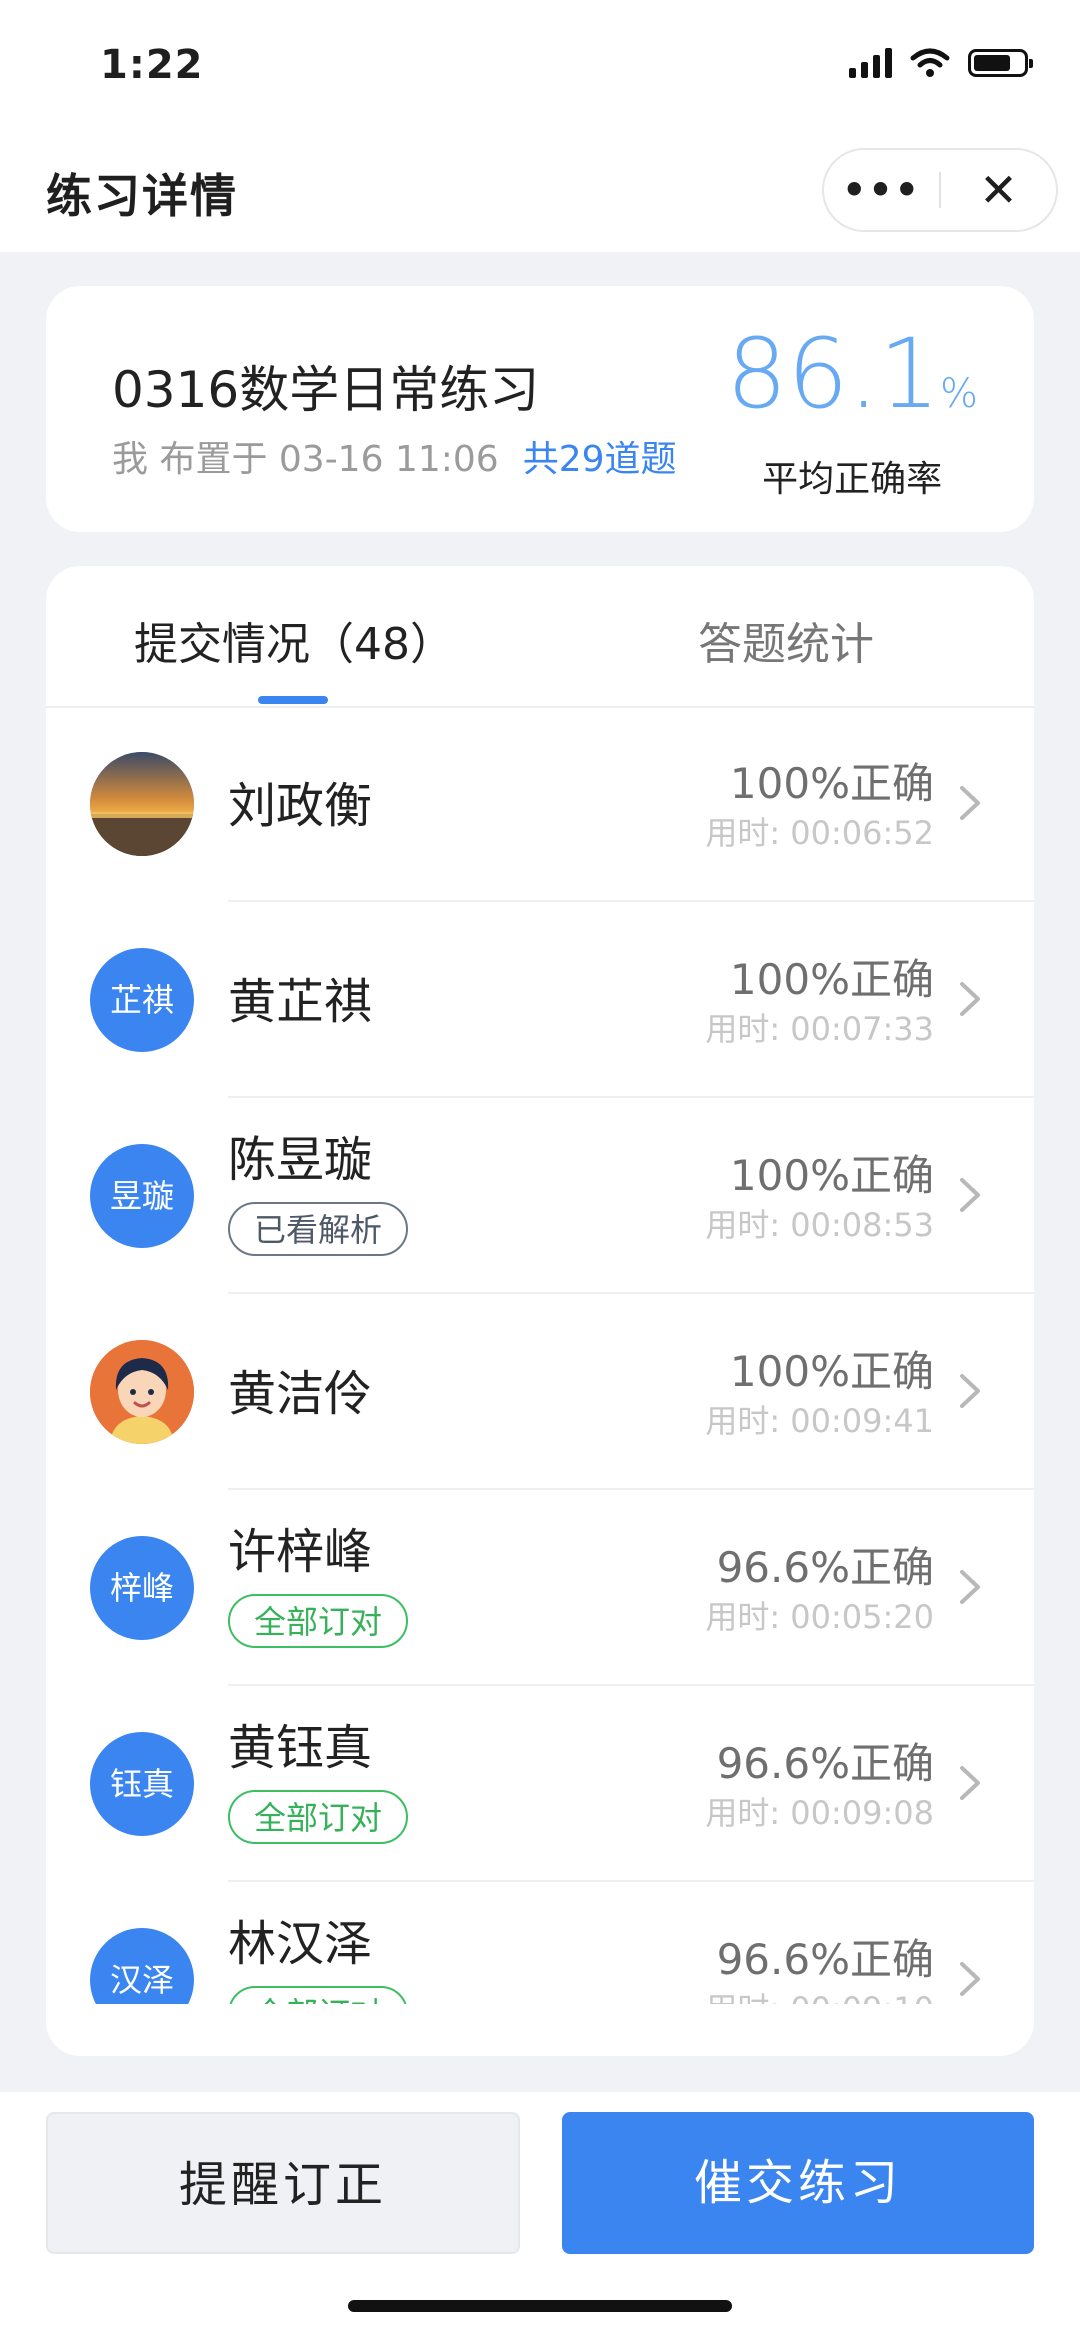 The image size is (1080, 2337). I want to click on rate-value-line: 86.1%, so click(852, 384).